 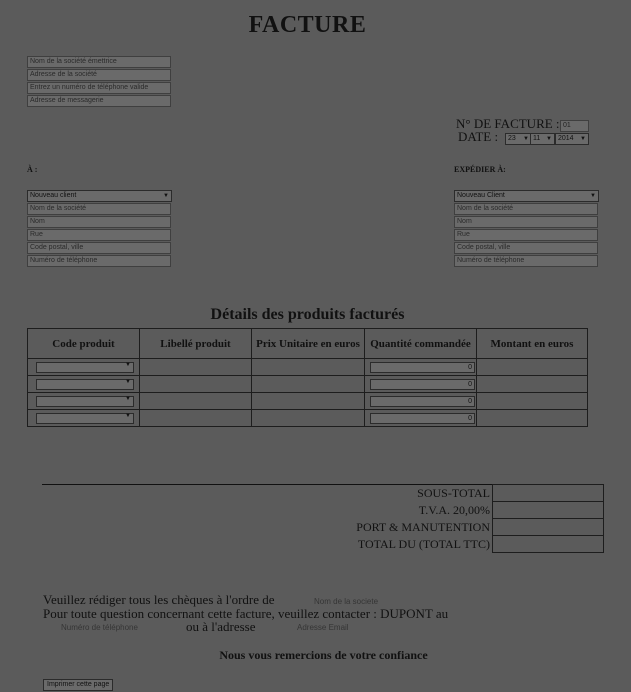 What do you see at coordinates (526, 248) in the screenshot?
I see `ship-to-postal-city-field: Code postal, ville` at bounding box center [526, 248].